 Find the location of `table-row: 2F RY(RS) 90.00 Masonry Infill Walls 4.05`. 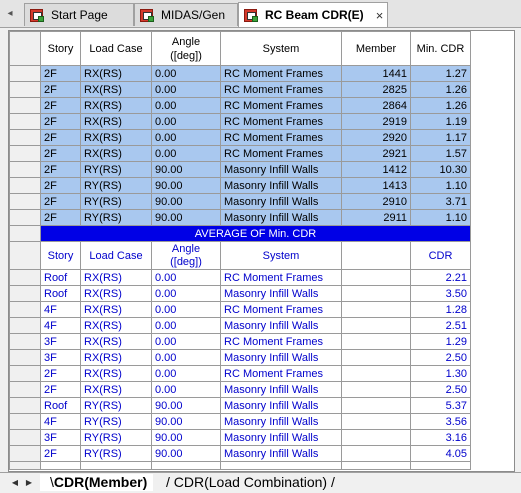

table-row: 2F RY(RS) 90.00 Masonry Infill Walls 4.05 is located at coordinates (240, 453).